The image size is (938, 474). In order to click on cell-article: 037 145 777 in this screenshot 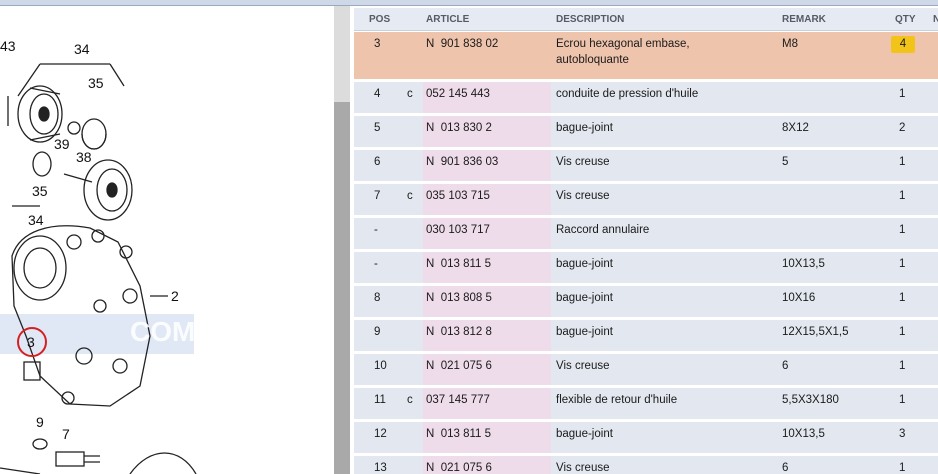, I will do `click(458, 400)`.